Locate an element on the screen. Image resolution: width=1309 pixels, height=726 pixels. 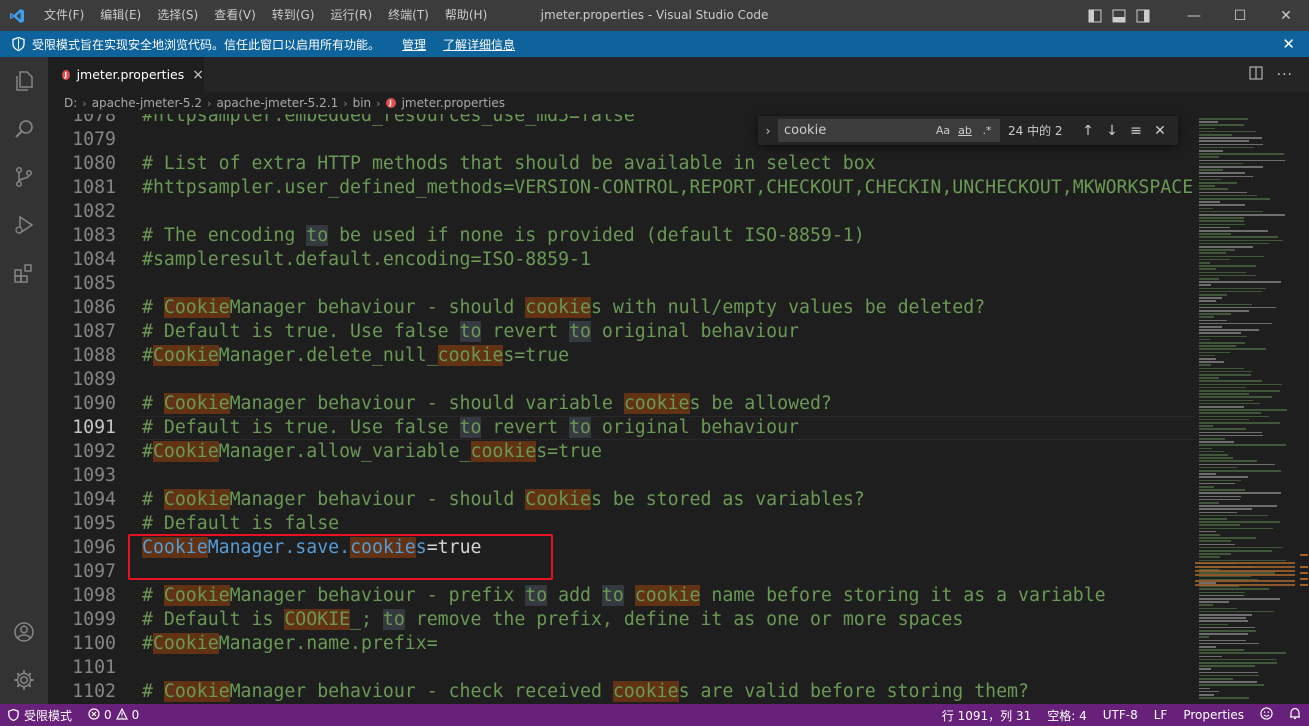
line-number: 1095 is located at coordinates (94, 523).